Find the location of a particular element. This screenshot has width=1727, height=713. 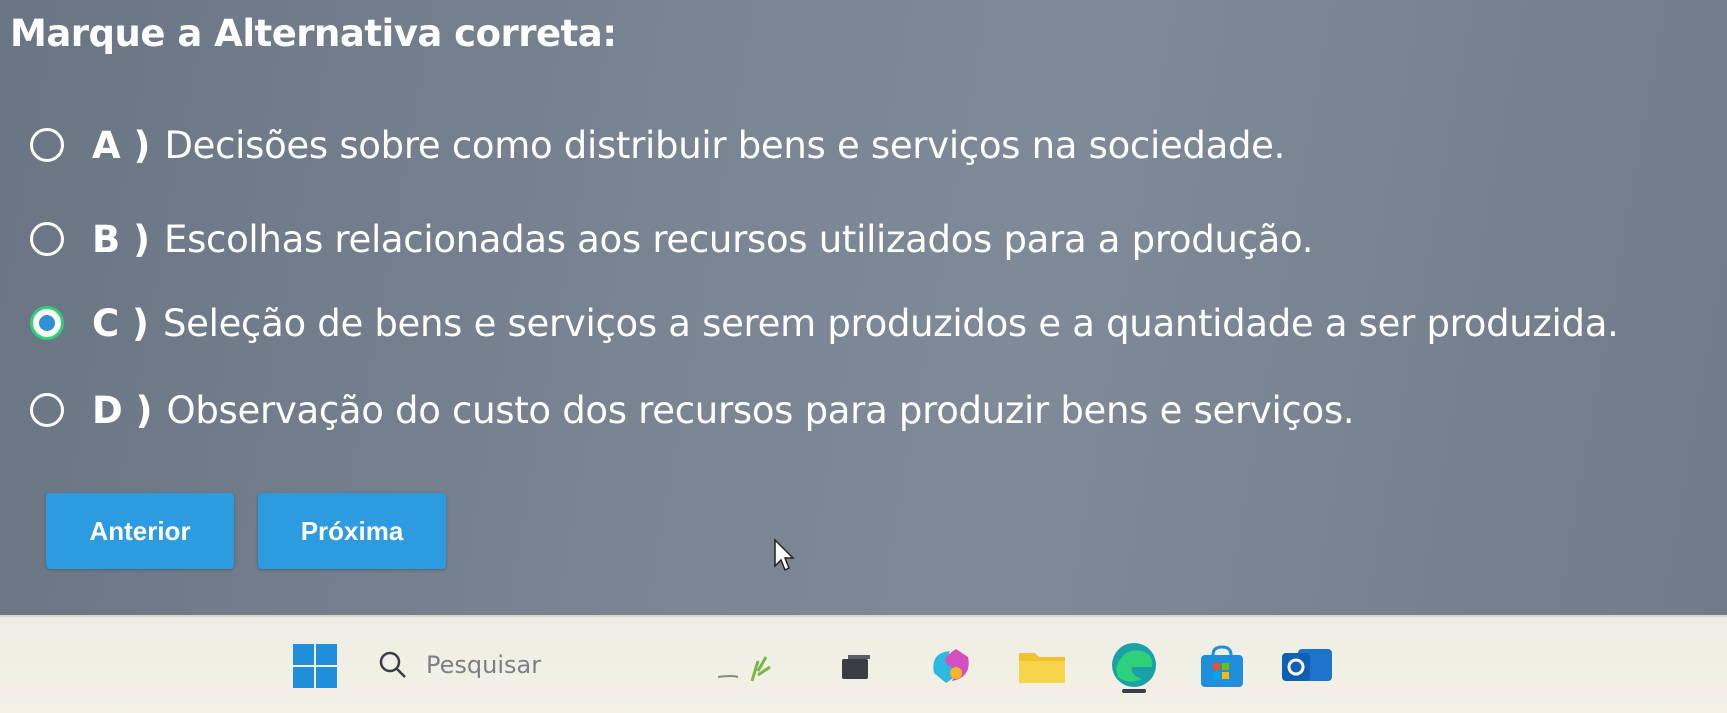

task-view-icon is located at coordinates (856, 668).